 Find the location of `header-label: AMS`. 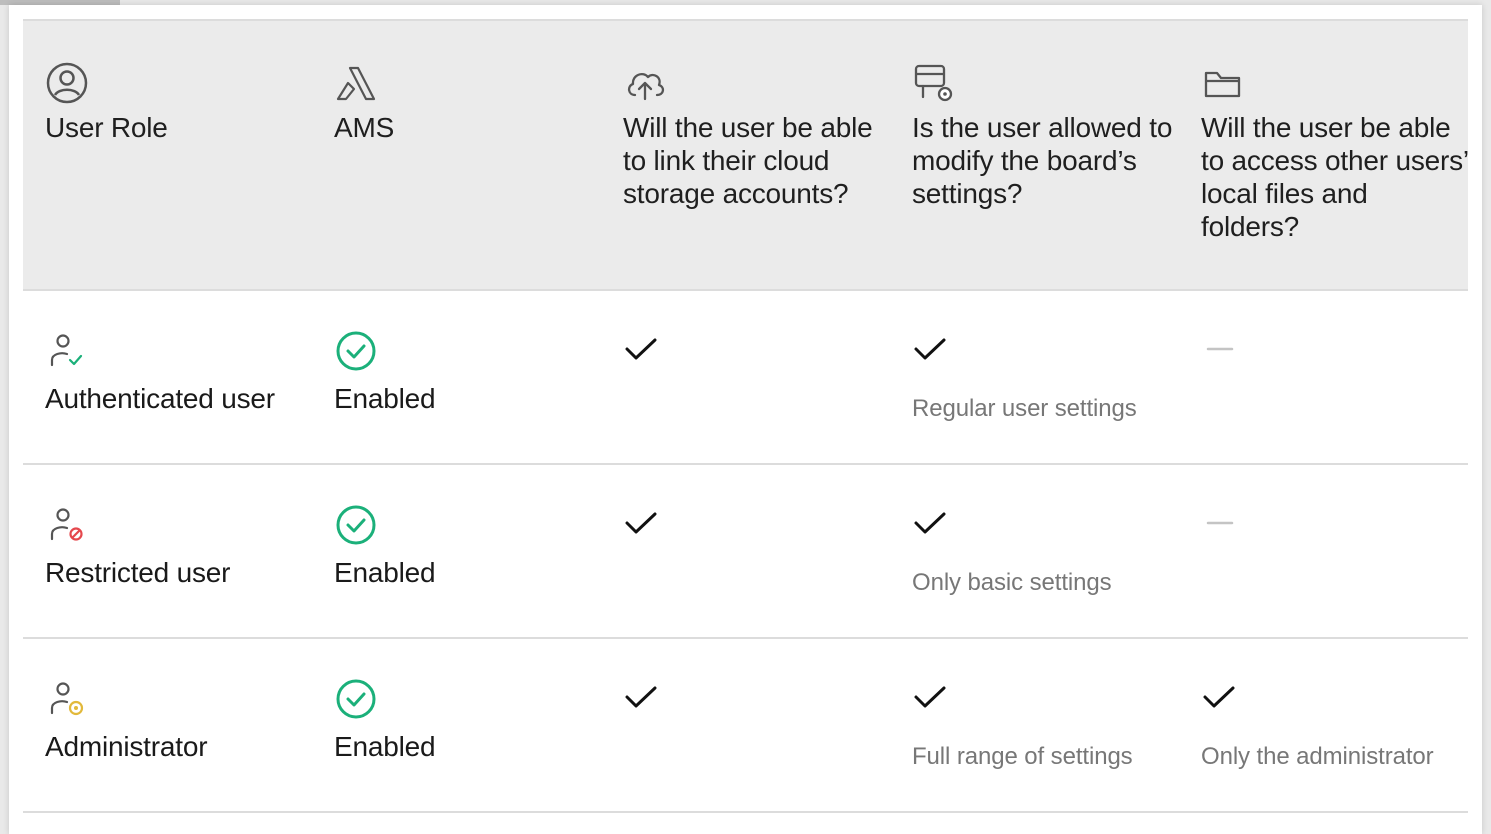

header-label: AMS is located at coordinates (364, 127).